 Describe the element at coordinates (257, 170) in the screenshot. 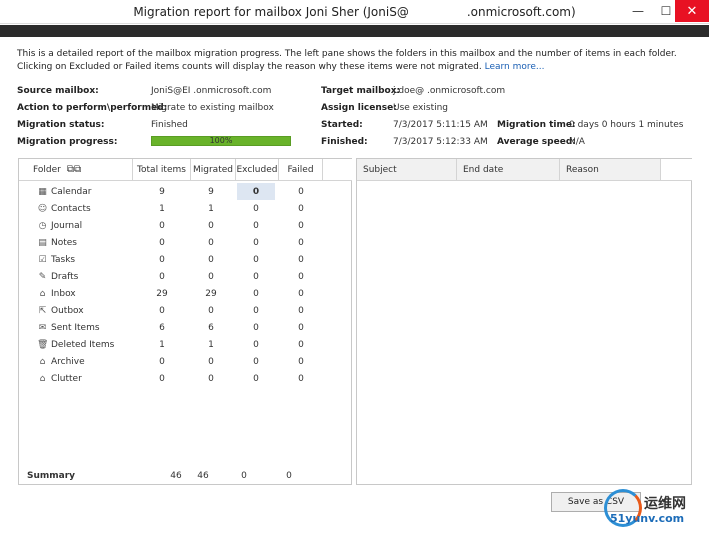

I see `excluded-column-header: Excluded` at that location.